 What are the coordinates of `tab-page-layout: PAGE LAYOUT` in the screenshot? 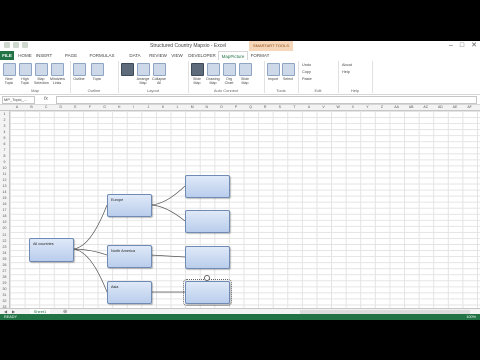 It's located at (71, 59).